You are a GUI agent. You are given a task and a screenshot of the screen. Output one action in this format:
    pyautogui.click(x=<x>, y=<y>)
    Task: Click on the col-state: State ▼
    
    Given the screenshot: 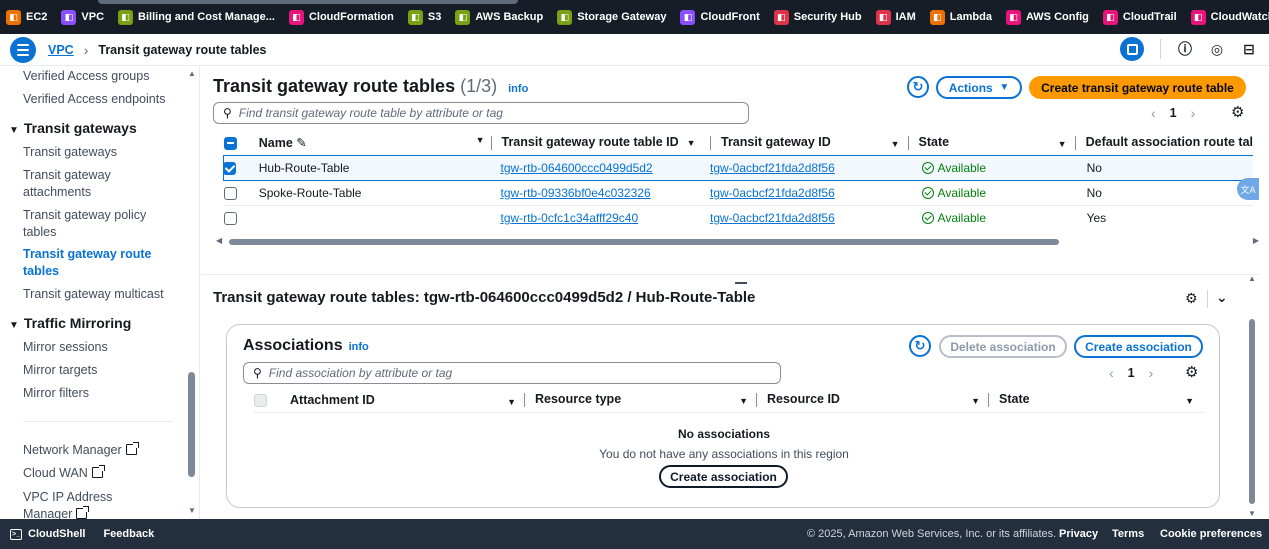 What is the action you would take?
    pyautogui.click(x=1092, y=400)
    